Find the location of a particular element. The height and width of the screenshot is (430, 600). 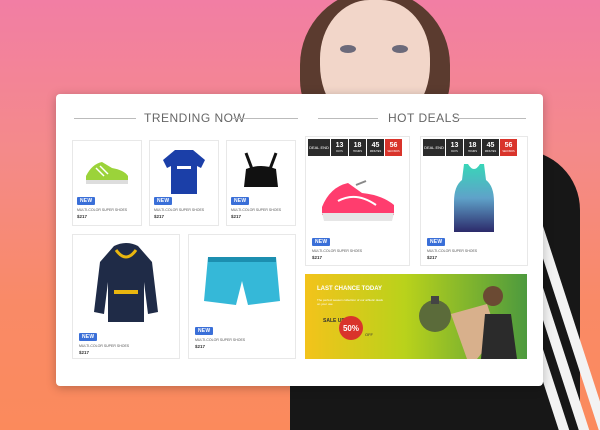

promo-percent: 50% is located at coordinates (351, 328).